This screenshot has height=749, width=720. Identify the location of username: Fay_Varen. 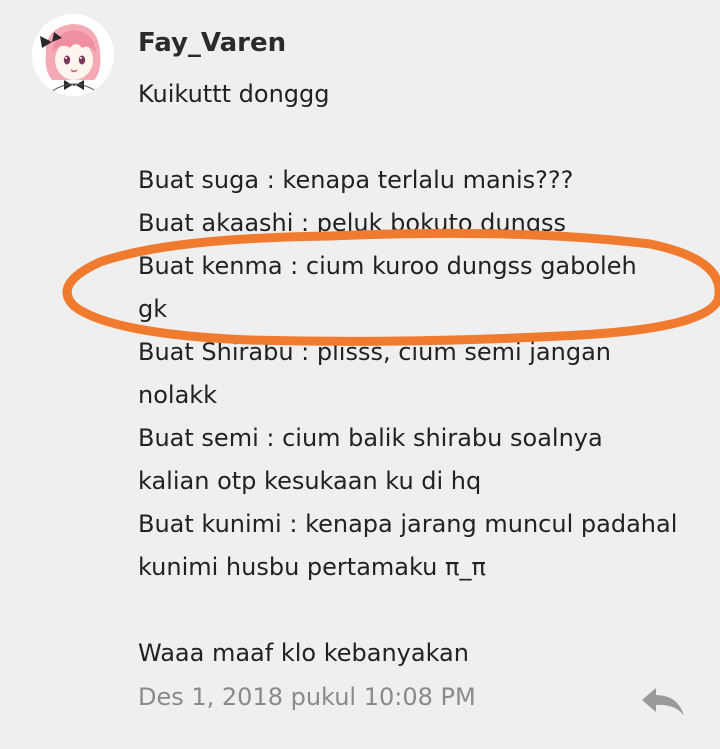
(212, 43).